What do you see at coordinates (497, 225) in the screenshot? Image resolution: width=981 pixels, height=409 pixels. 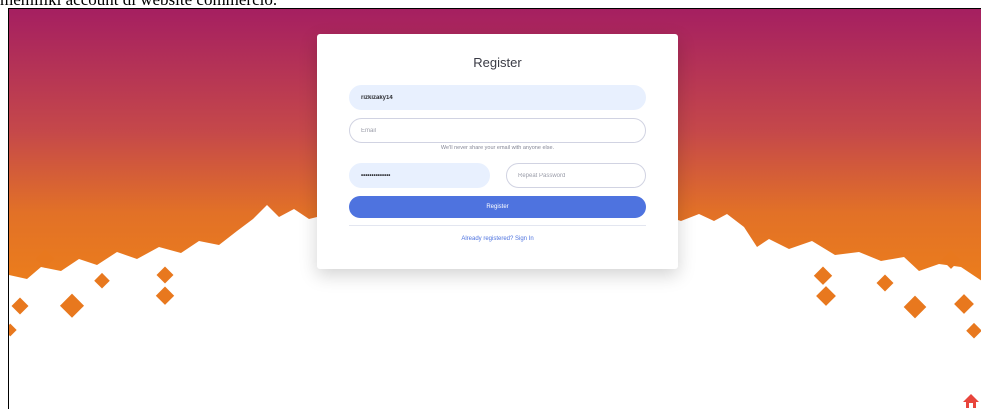 I see `divider` at bounding box center [497, 225].